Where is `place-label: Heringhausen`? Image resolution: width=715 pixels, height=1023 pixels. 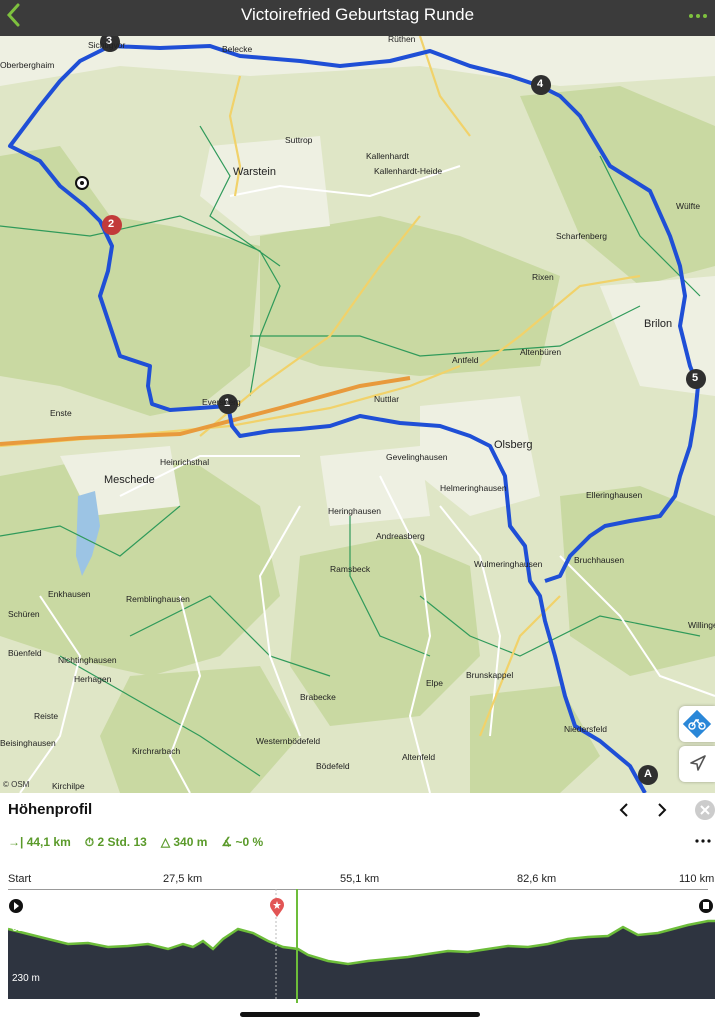 place-label: Heringhausen is located at coordinates (354, 511).